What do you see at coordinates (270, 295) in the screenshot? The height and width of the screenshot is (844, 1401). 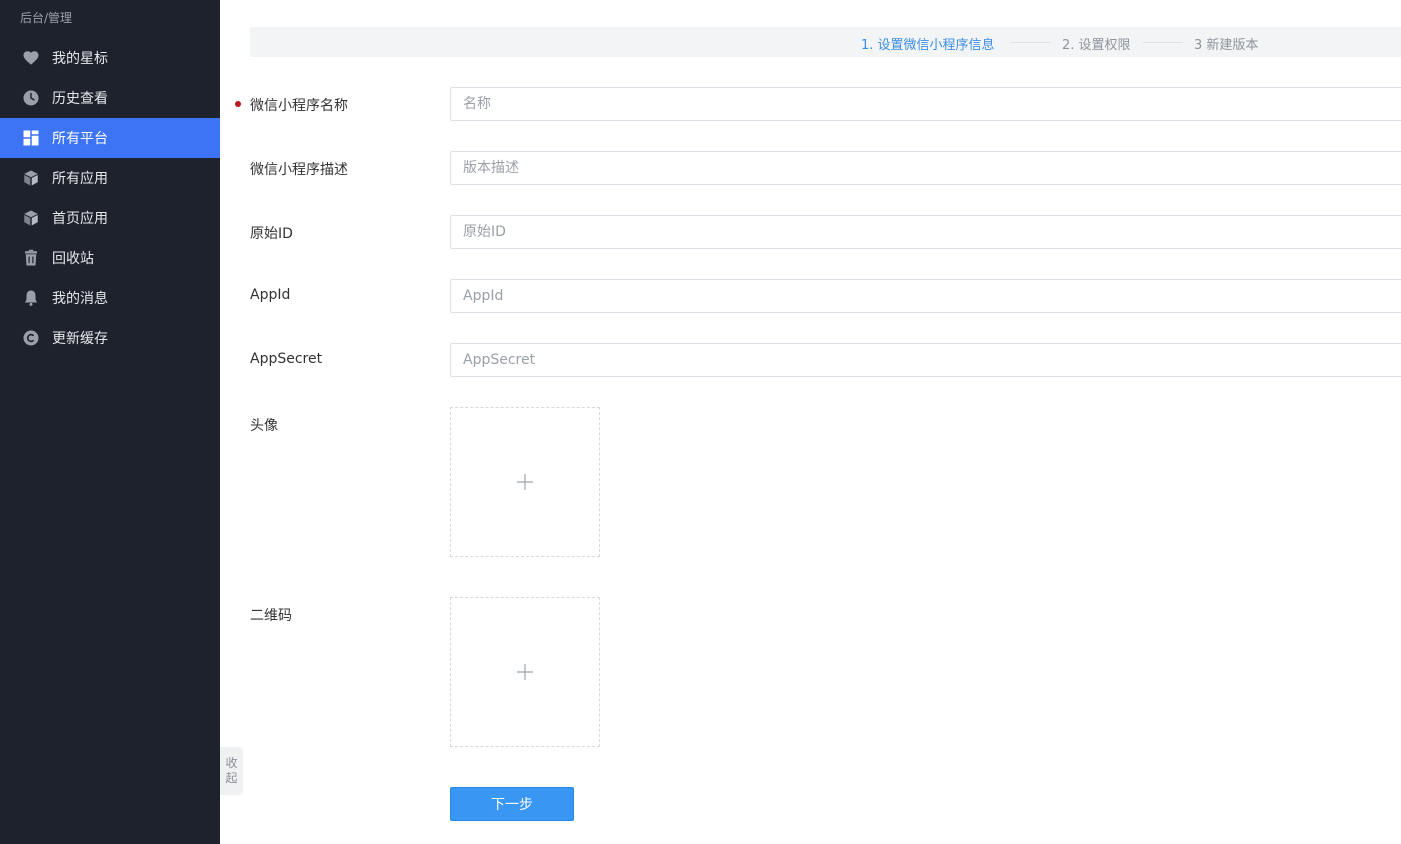 I see `app-id-label: AppId` at bounding box center [270, 295].